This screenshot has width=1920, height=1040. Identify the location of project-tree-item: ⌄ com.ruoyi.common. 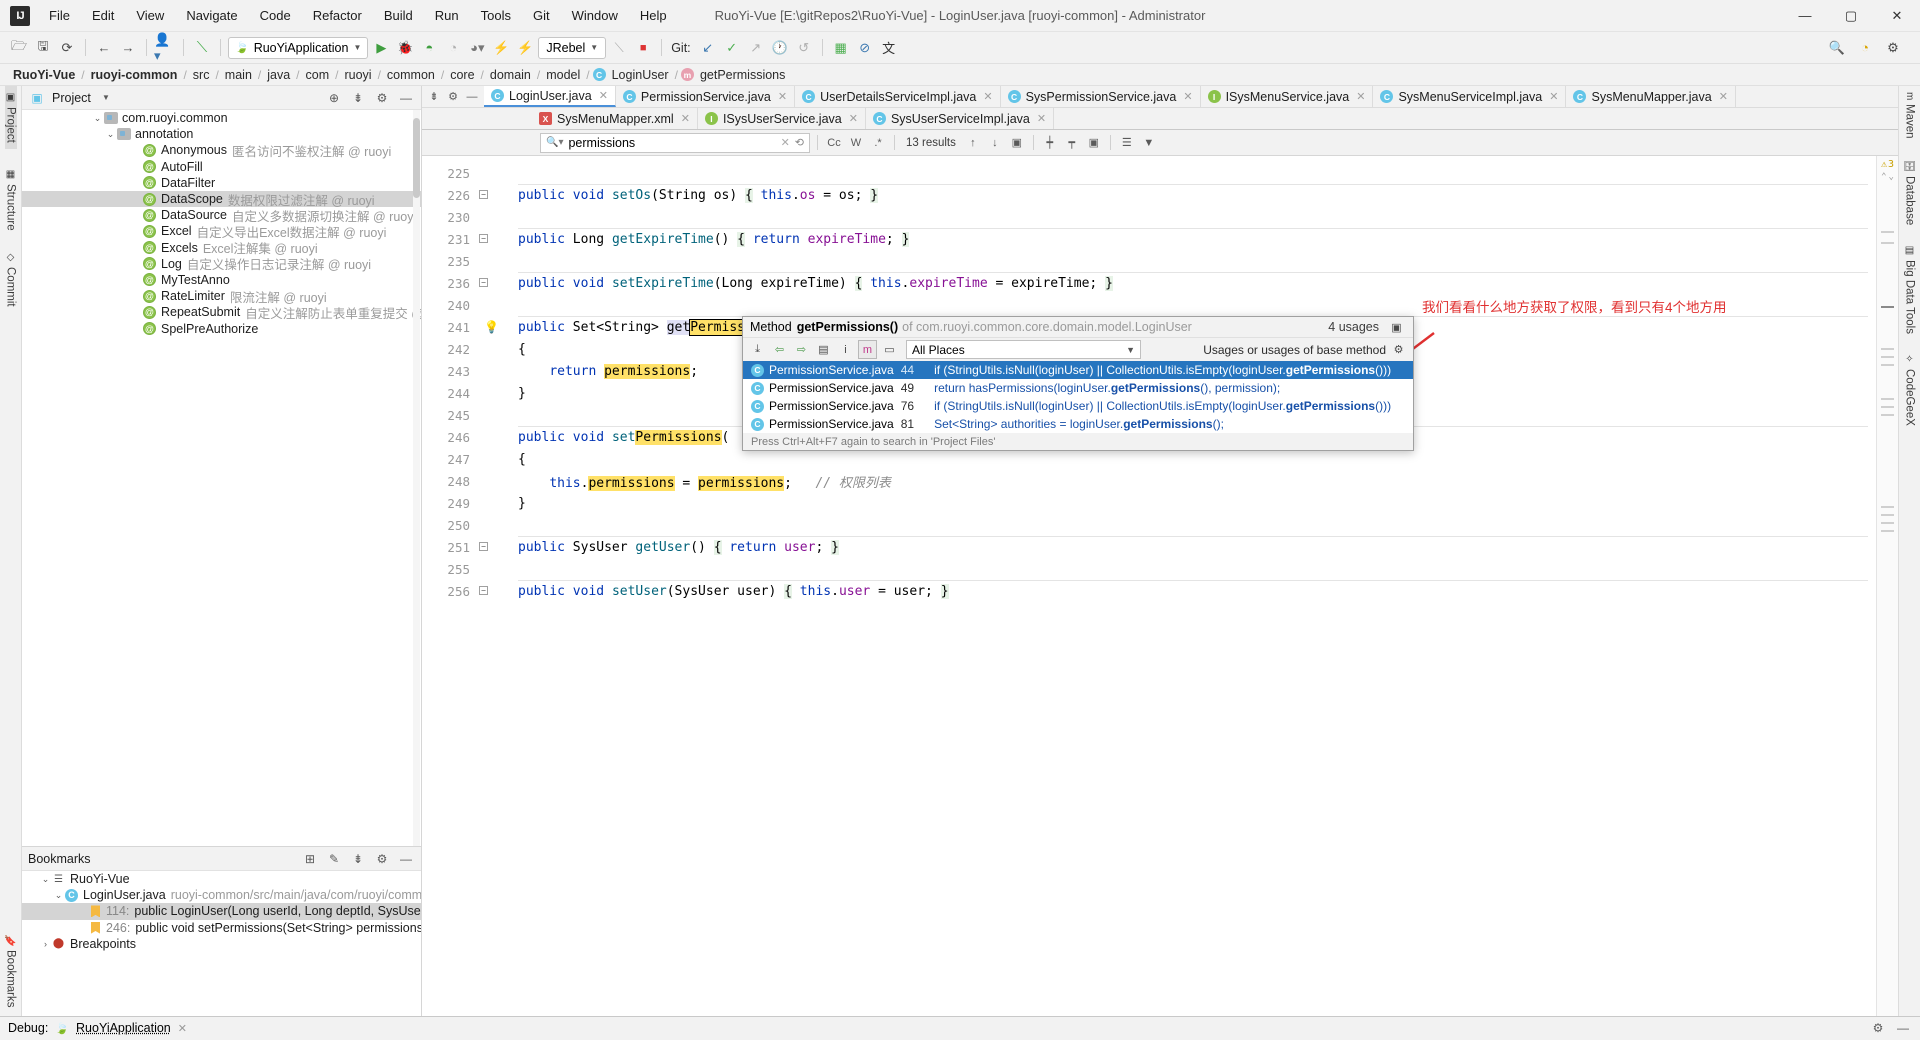
(221, 118).